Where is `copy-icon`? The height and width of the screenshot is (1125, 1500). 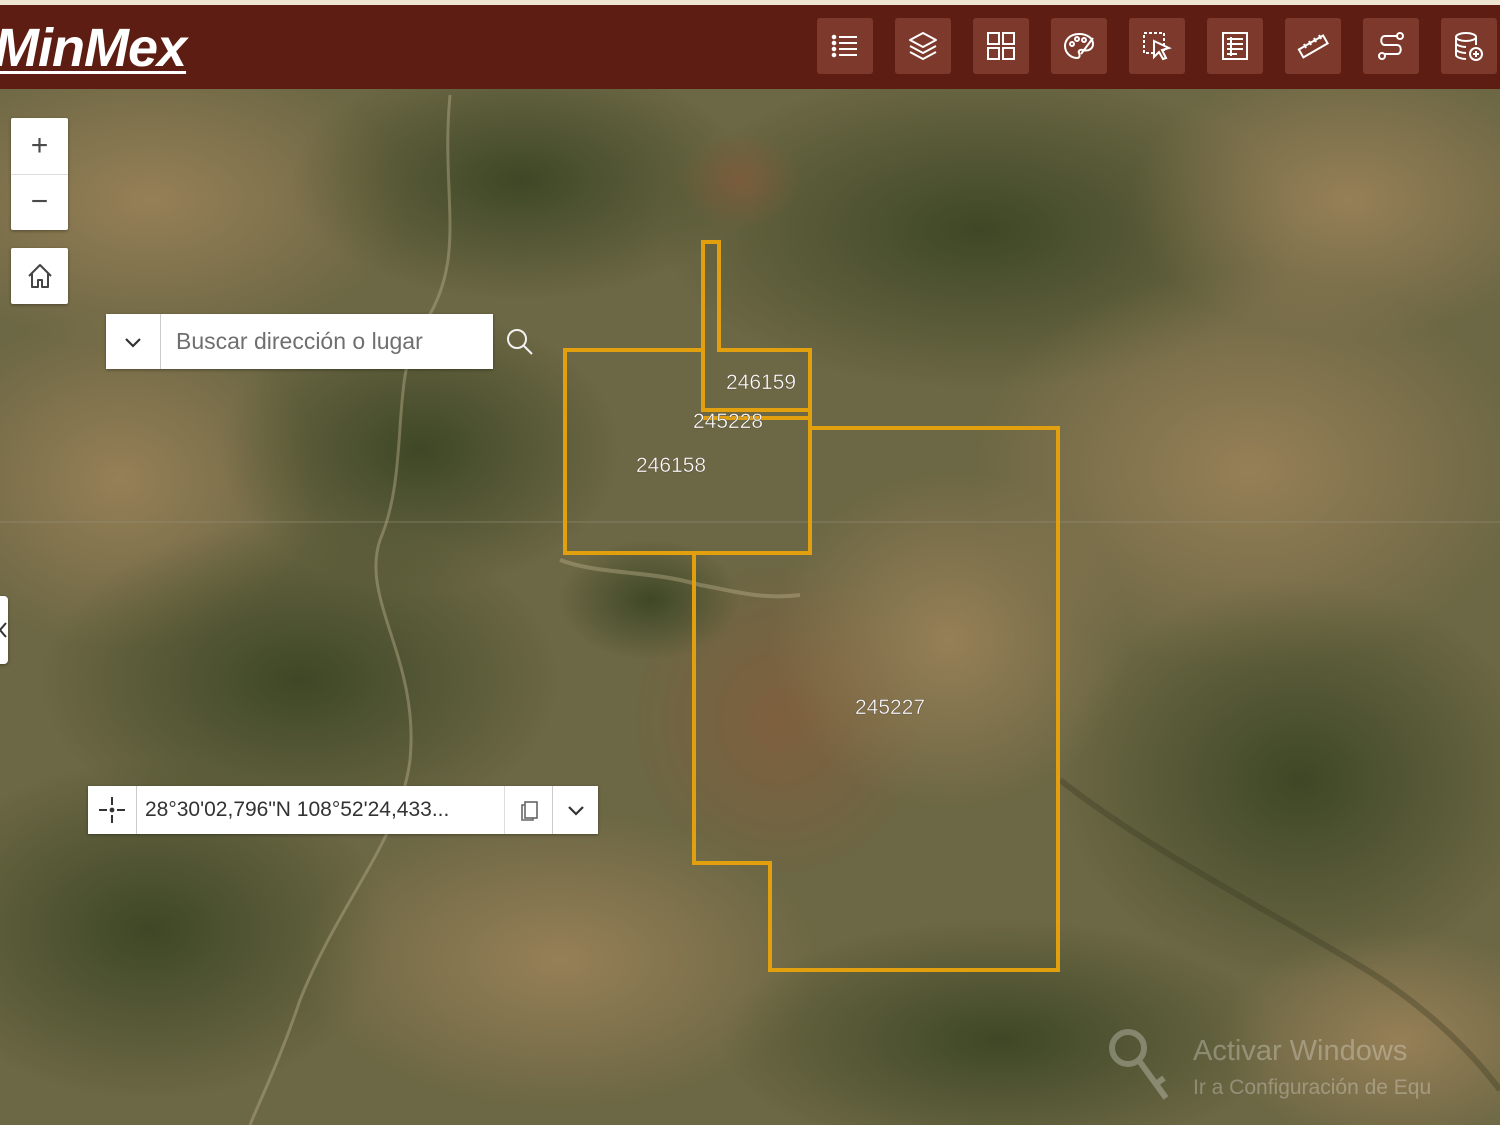 copy-icon is located at coordinates (529, 811).